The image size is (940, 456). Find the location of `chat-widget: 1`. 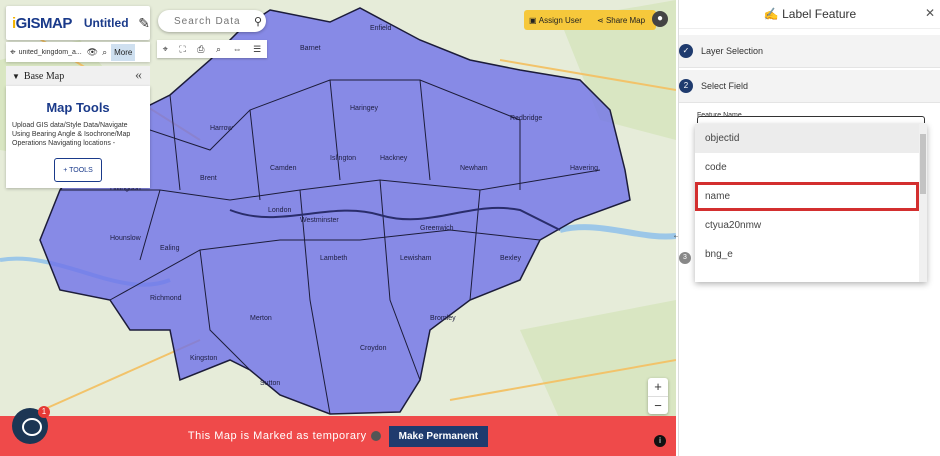

chat-widget: 1 is located at coordinates (31, 425).